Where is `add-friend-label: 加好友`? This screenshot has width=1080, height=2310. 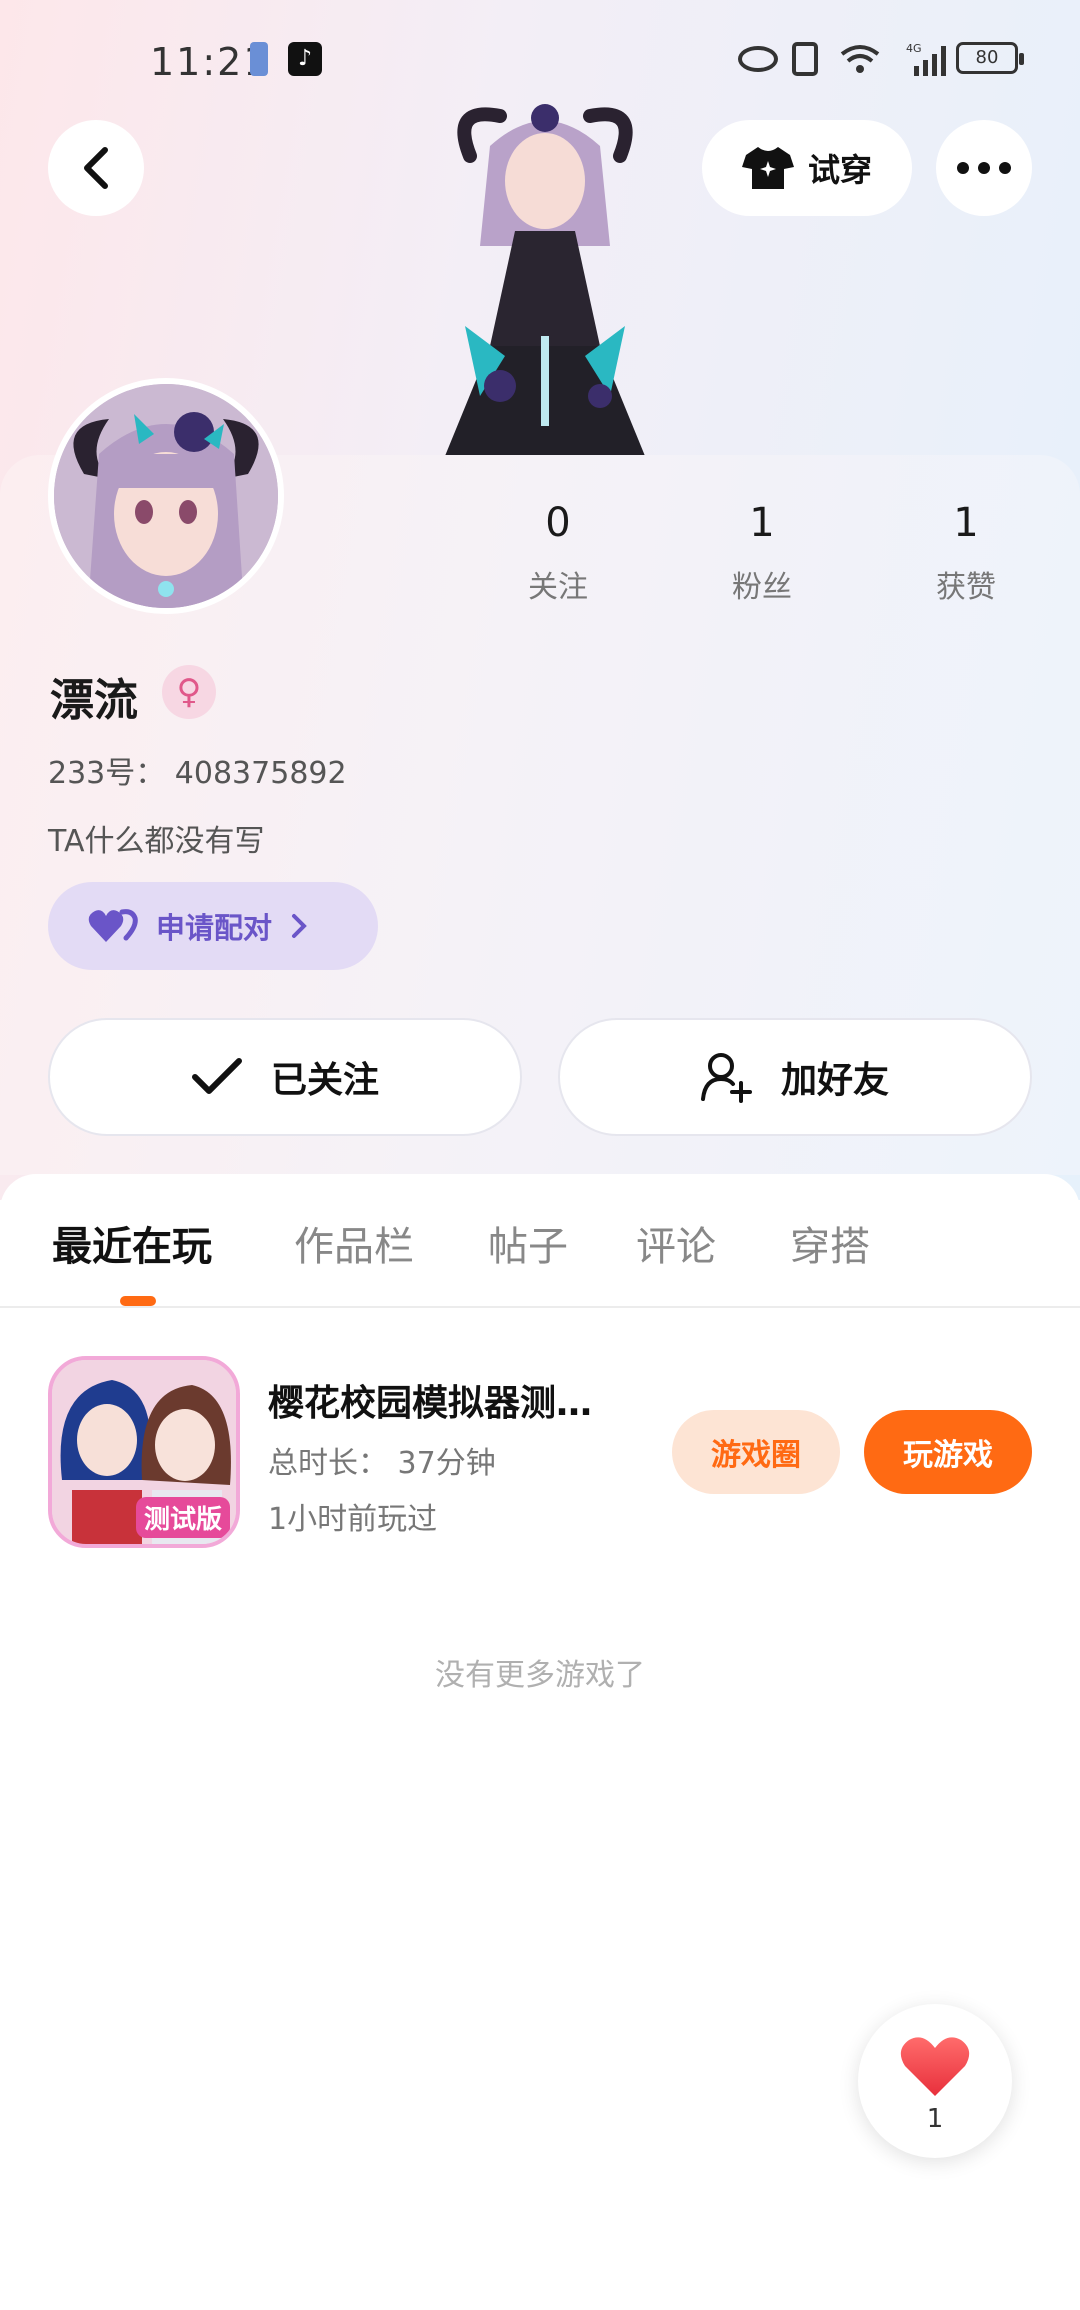
add-friend-label: 加好友 is located at coordinates (834, 1080).